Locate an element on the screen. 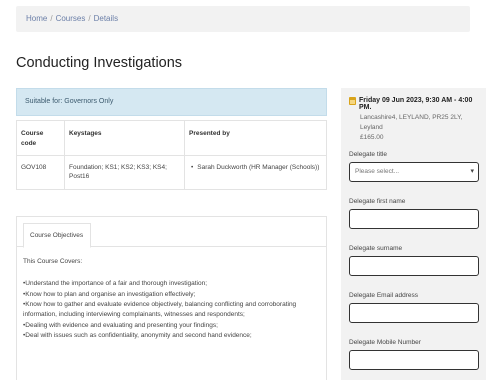  delegate-mobile-label: Delegate Mobile Number is located at coordinates (385, 343).